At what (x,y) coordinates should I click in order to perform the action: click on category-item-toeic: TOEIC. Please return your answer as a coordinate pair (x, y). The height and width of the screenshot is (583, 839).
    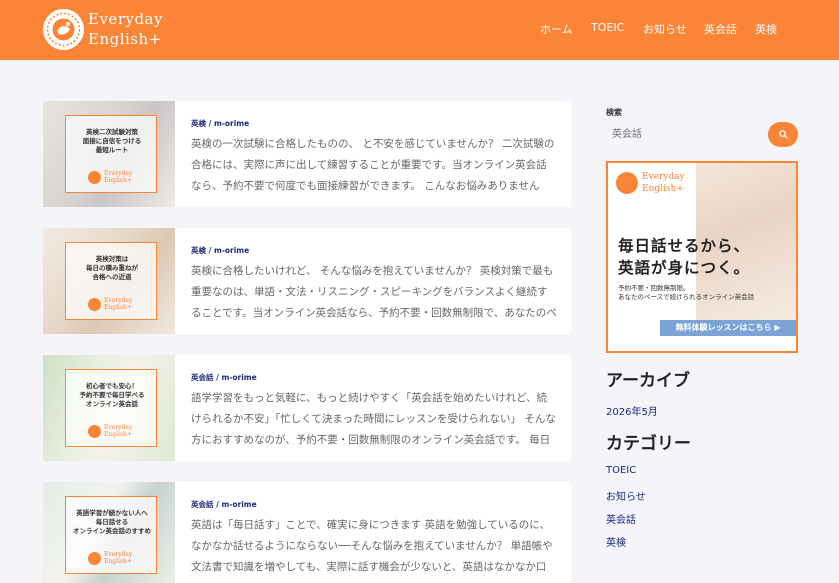
    Looking at the image, I should click on (621, 470).